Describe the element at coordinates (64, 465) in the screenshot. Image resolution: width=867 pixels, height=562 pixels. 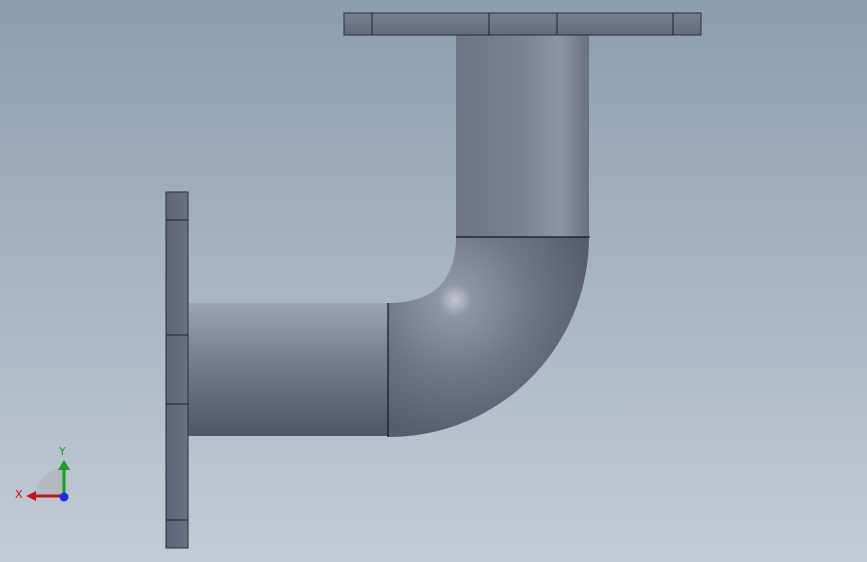
I see `y-axis-arrowhead` at that location.